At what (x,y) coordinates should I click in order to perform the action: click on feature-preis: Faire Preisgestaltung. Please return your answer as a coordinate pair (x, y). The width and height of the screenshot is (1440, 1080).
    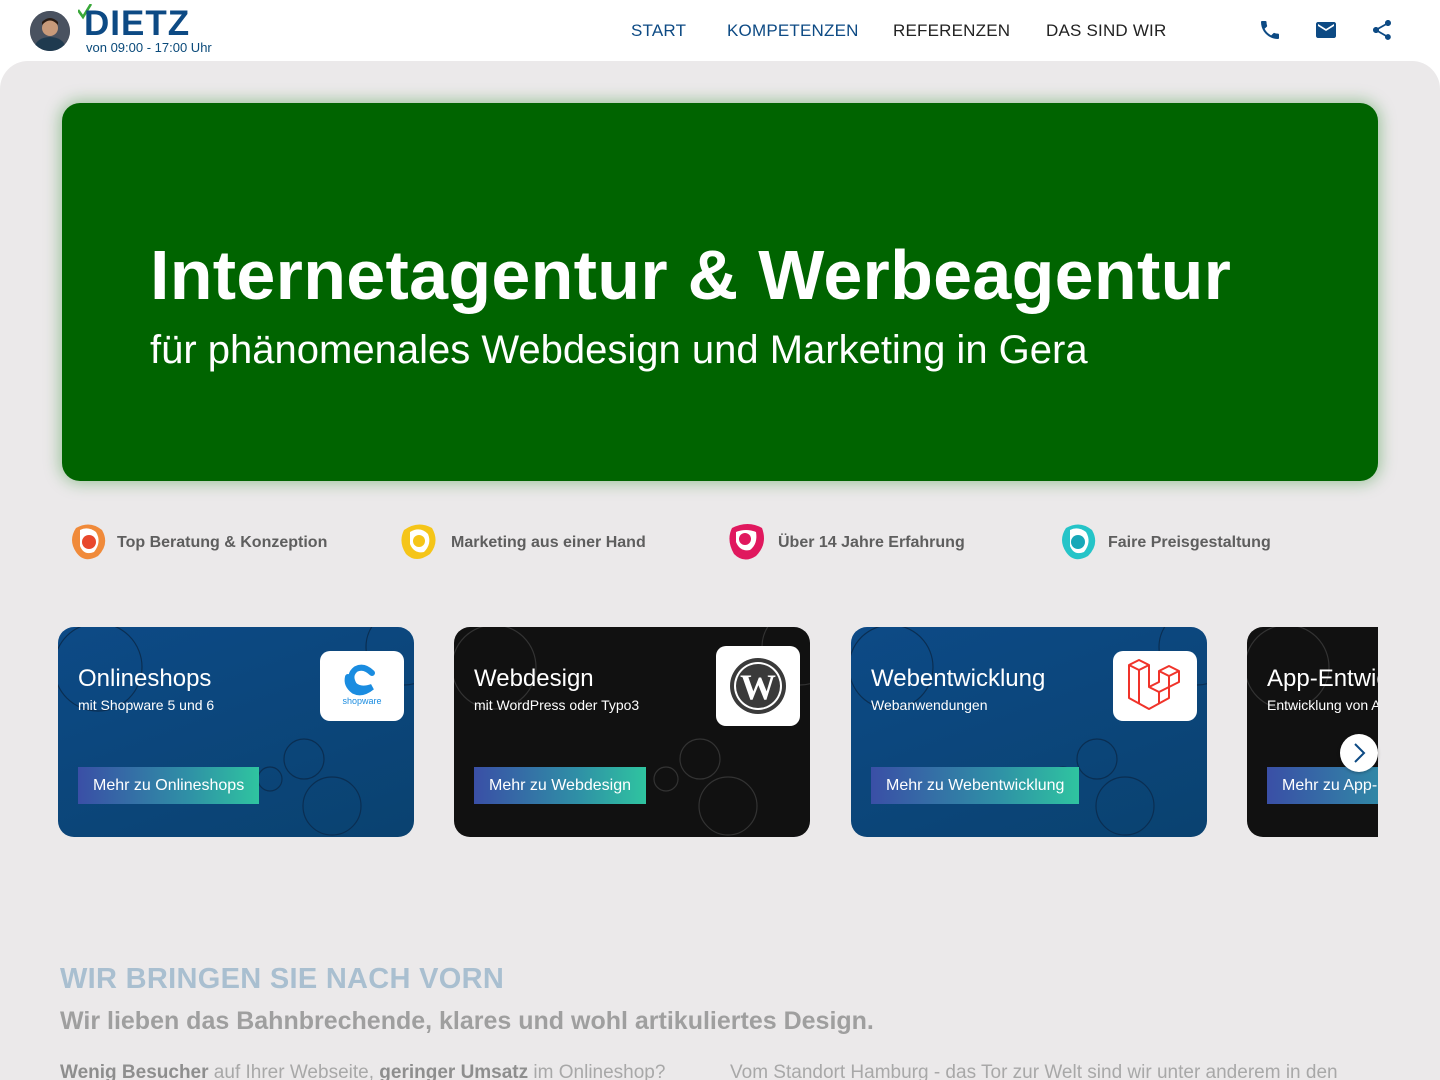
    Looking at the image, I should click on (1210, 542).